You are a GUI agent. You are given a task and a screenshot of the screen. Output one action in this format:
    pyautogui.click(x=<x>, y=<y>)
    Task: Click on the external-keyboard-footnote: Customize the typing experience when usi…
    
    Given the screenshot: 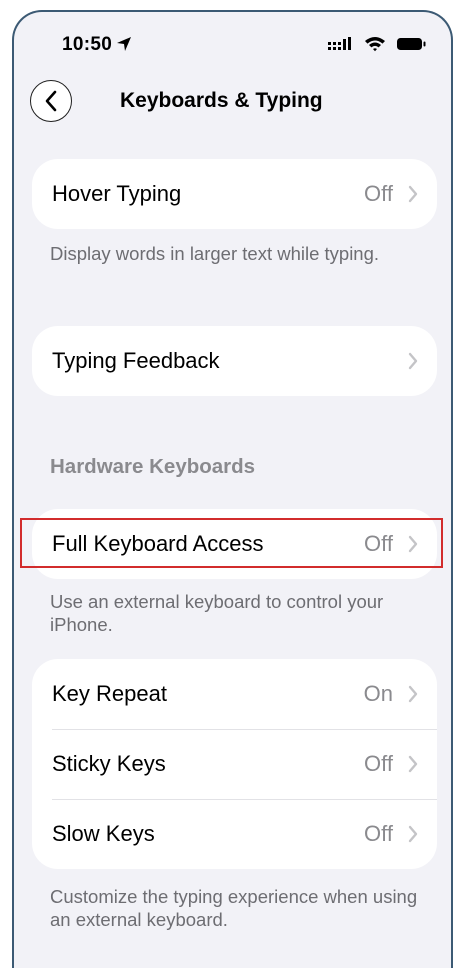 What is the action you would take?
    pyautogui.click(x=234, y=908)
    